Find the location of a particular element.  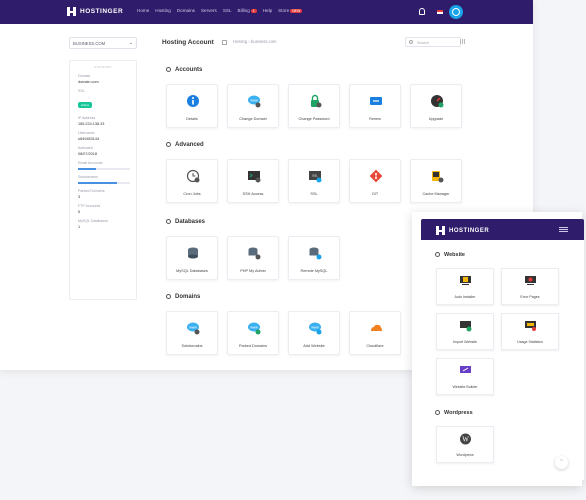

card-cron-jobs: Cron Jobs is located at coordinates (192, 181).